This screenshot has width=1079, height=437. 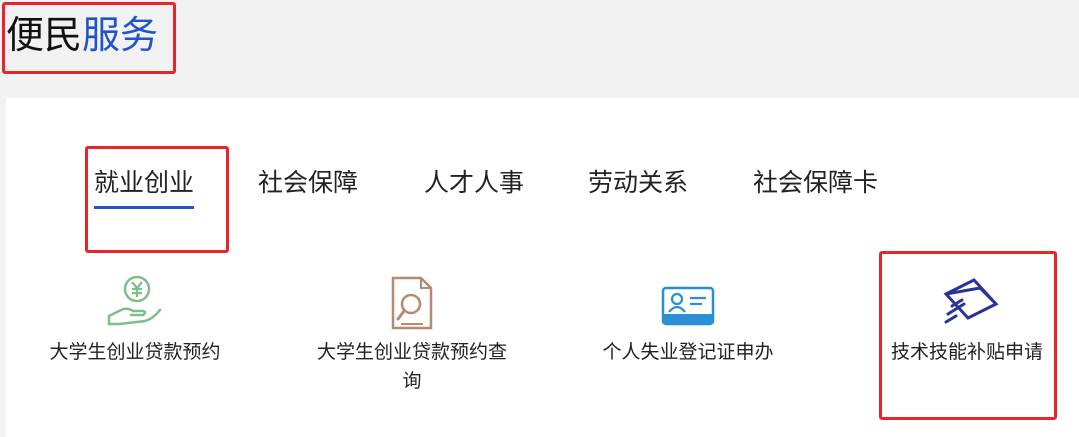 I want to click on service-label: 技术技能补贴申请, so click(x=966, y=352).